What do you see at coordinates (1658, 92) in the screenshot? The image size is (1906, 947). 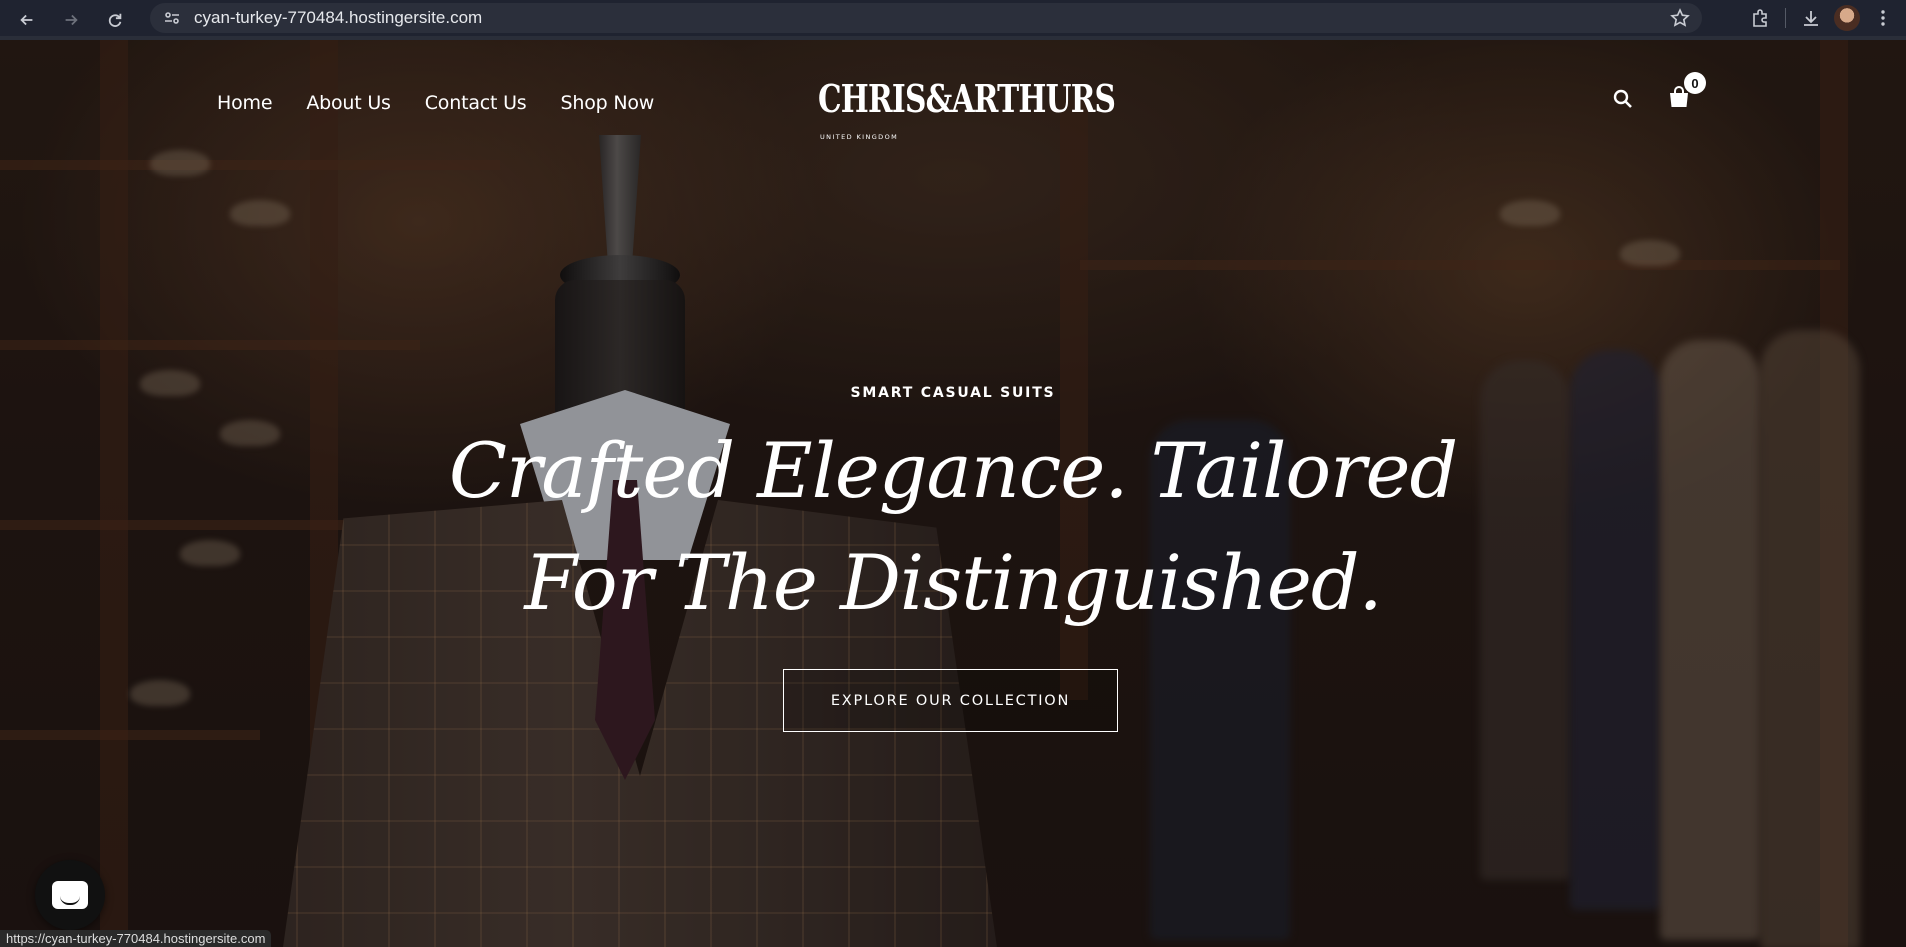 I see `header-actions: 0` at bounding box center [1658, 92].